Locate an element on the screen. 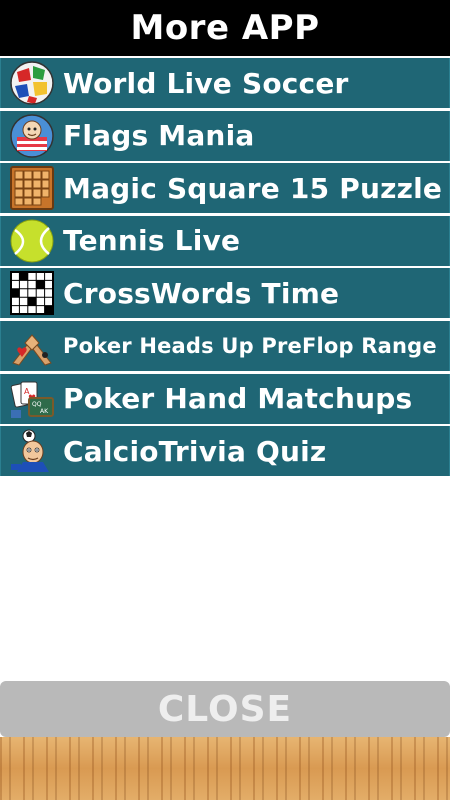 Image resolution: width=450 pixels, height=800 pixels. close-button: CLOSE is located at coordinates (225, 709).